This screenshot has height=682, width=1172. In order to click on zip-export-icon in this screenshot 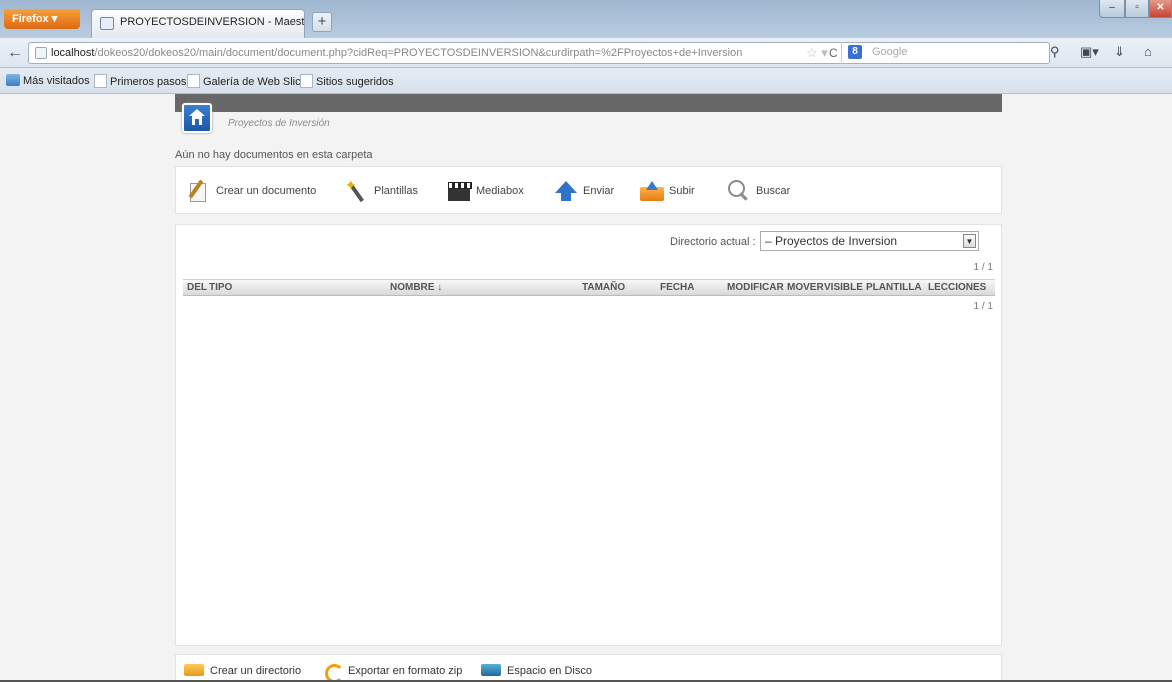, I will do `click(333, 673)`.